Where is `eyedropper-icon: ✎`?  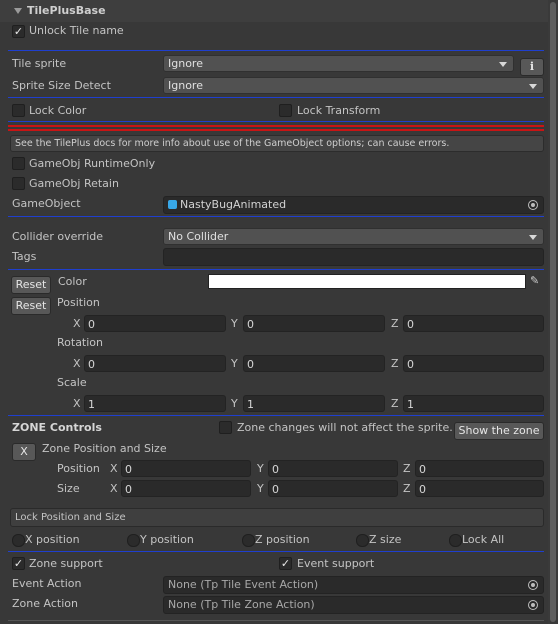 eyedropper-icon: ✎ is located at coordinates (537, 281).